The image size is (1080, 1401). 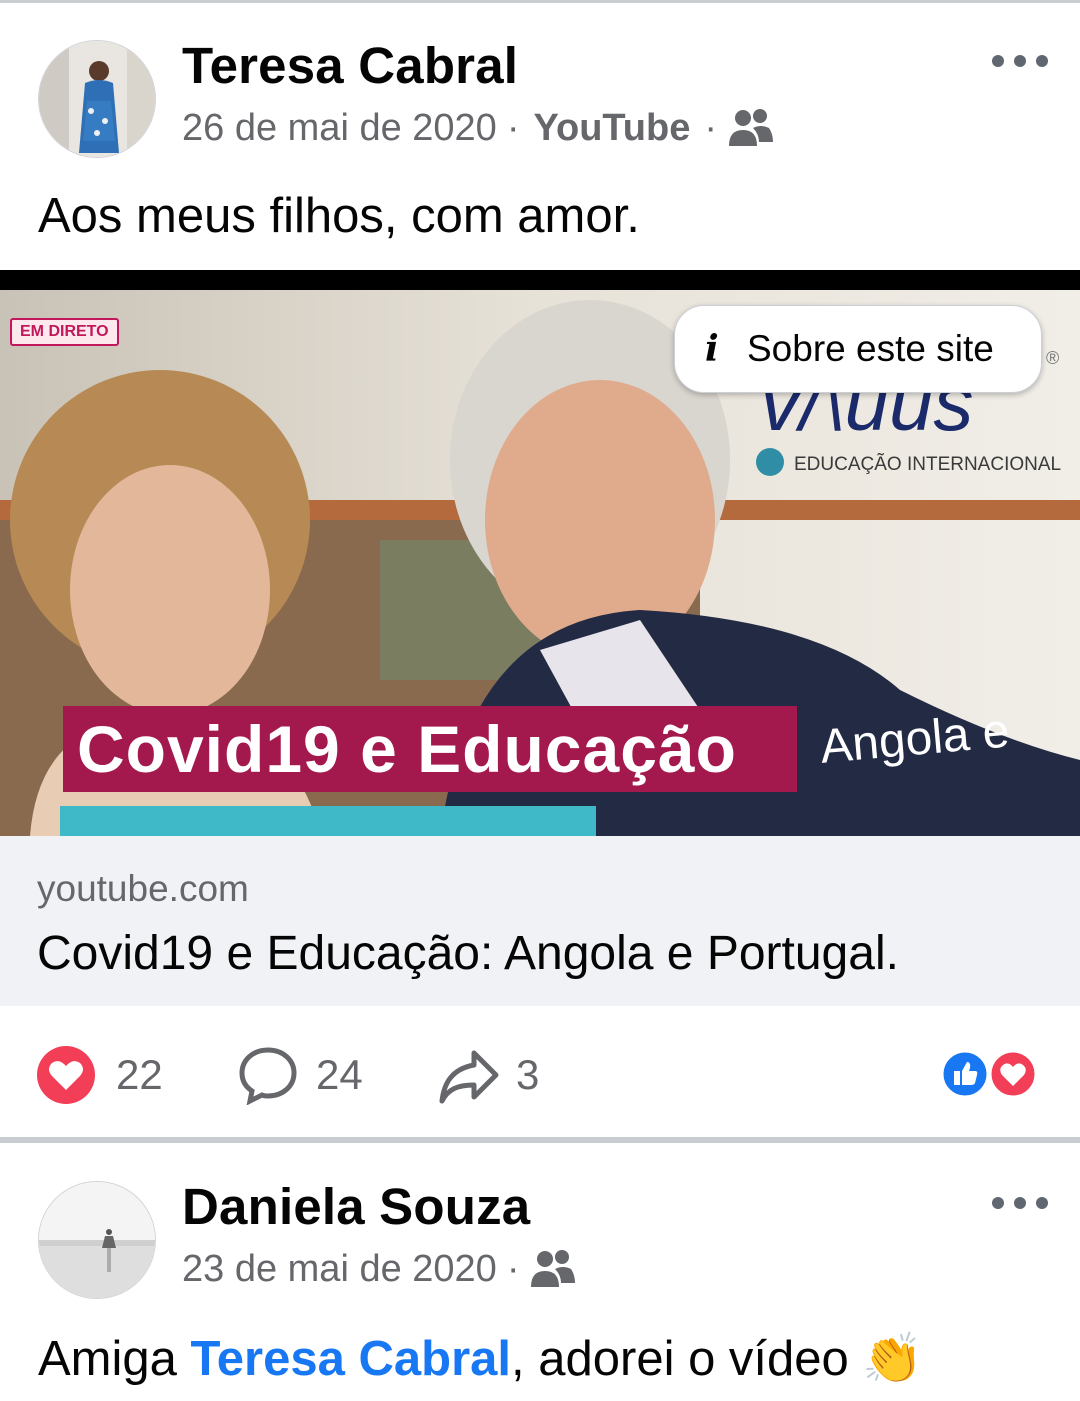 I want to click on like-reaction-icon, so click(x=965, y=1074).